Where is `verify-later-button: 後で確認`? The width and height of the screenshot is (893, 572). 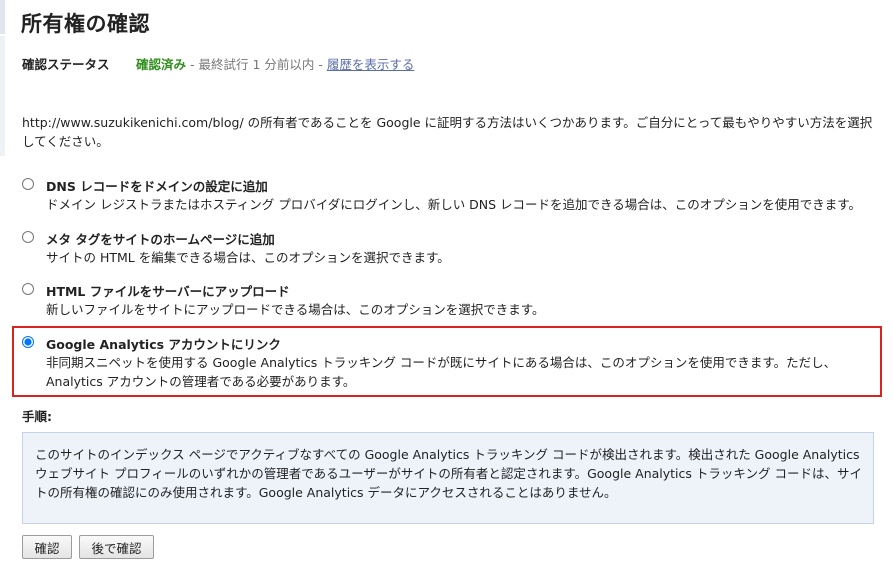
verify-later-button: 後で確認 is located at coordinates (116, 547).